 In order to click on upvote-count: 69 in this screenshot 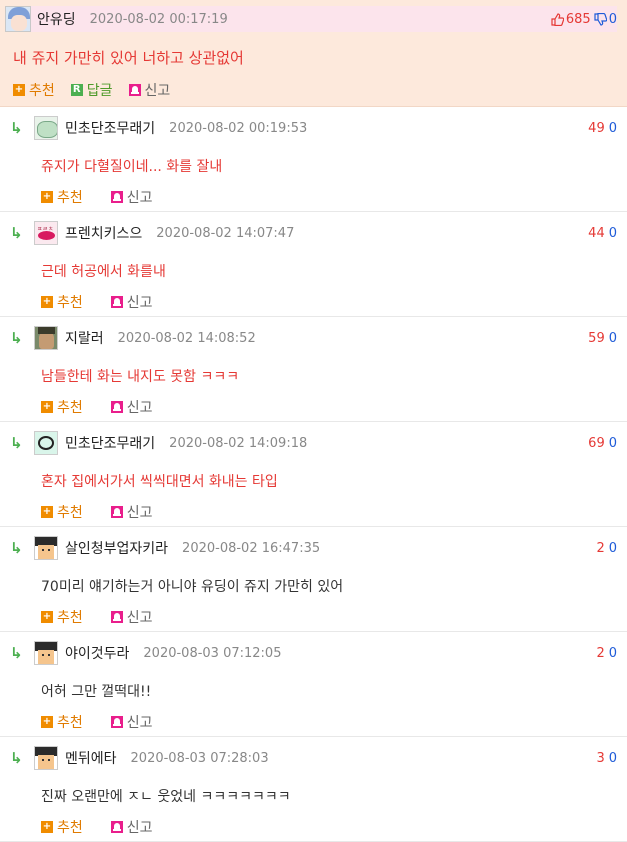, I will do `click(596, 443)`.